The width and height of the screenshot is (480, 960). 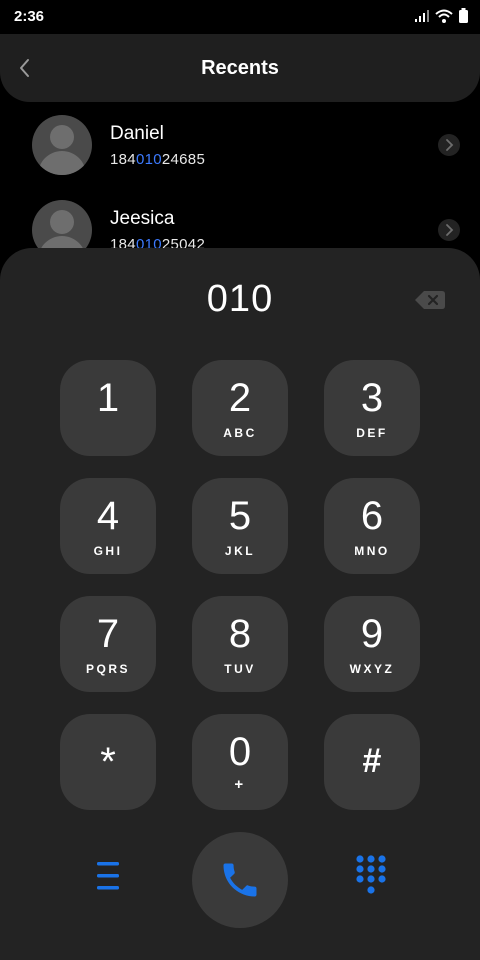 What do you see at coordinates (422, 15) in the screenshot?
I see `signal-icon` at bounding box center [422, 15].